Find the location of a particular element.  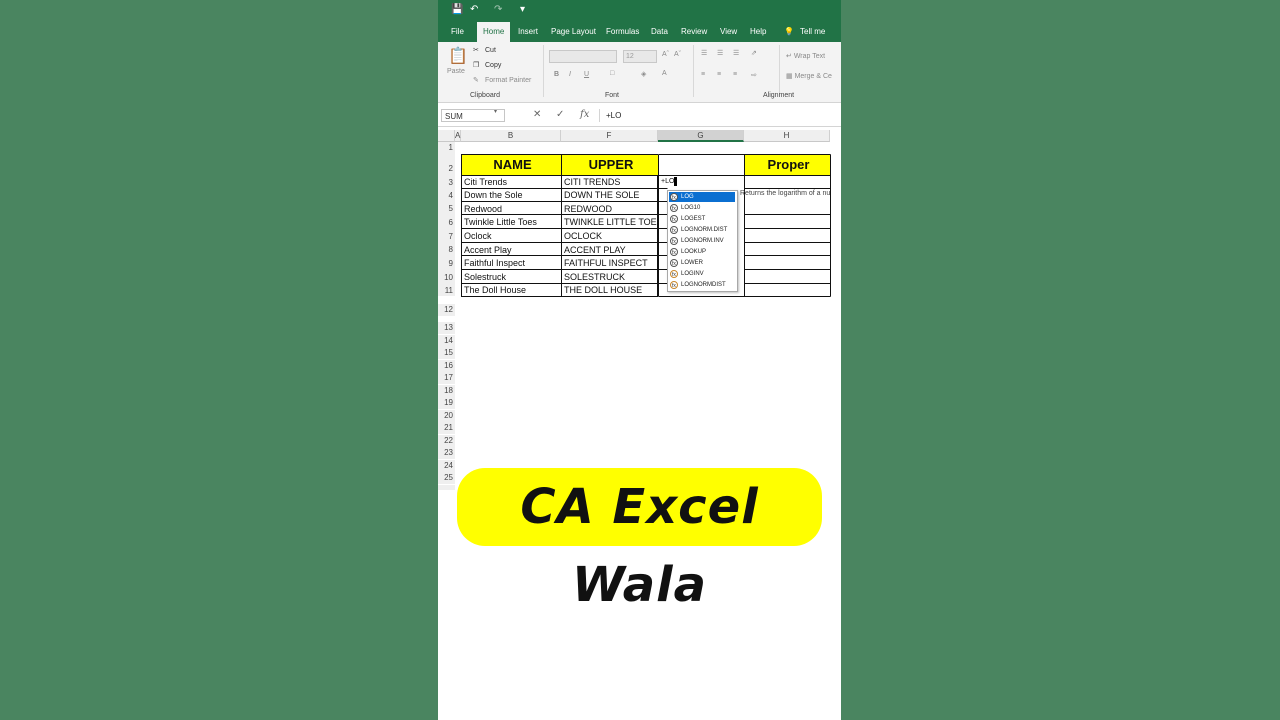

header-proper: Proper is located at coordinates (787, 165).